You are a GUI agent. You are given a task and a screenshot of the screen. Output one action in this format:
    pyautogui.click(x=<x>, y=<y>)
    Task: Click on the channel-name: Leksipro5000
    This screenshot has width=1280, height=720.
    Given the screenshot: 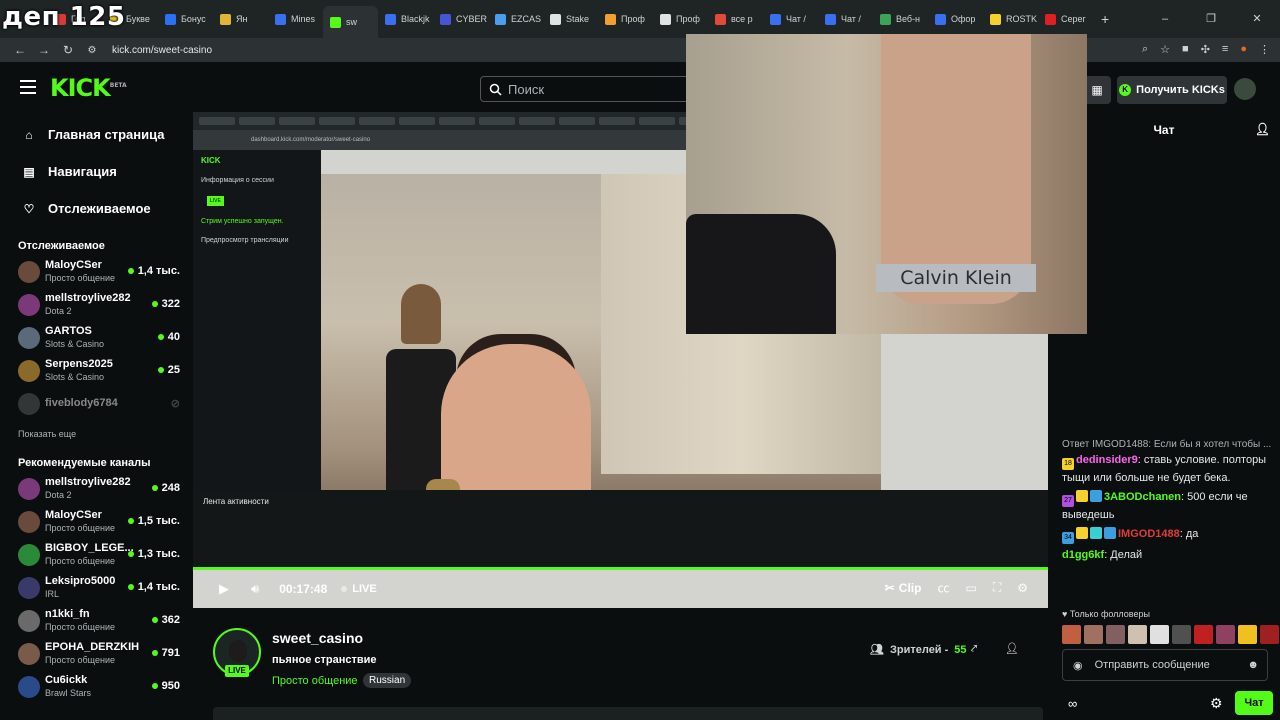 What is the action you would take?
    pyautogui.click(x=80, y=580)
    